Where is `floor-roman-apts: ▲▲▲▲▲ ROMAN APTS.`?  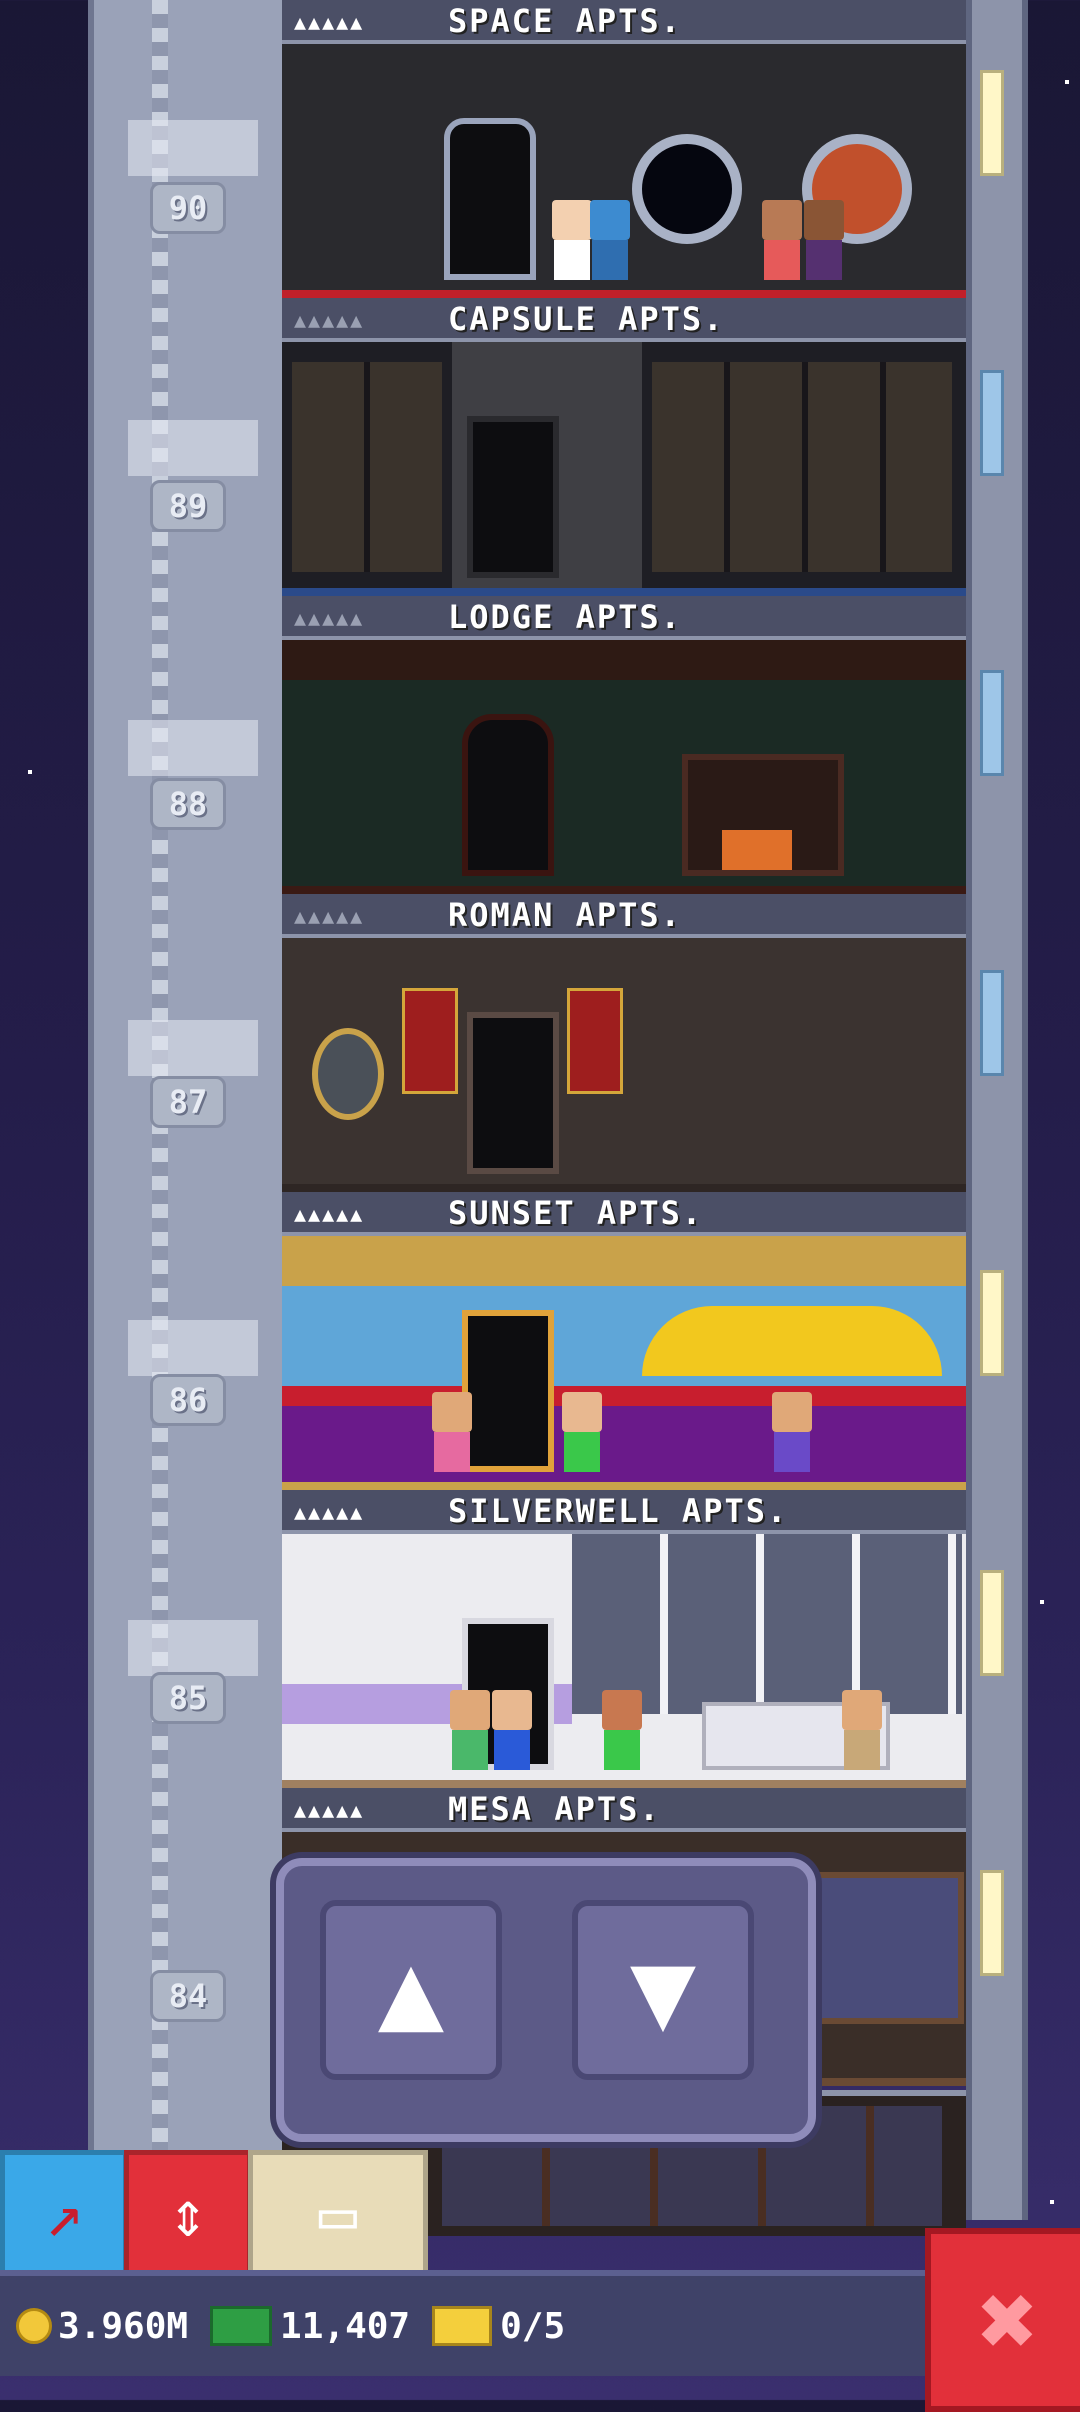 floor-roman-apts: ▲▲▲▲▲ ROMAN APTS. is located at coordinates (624, 1043).